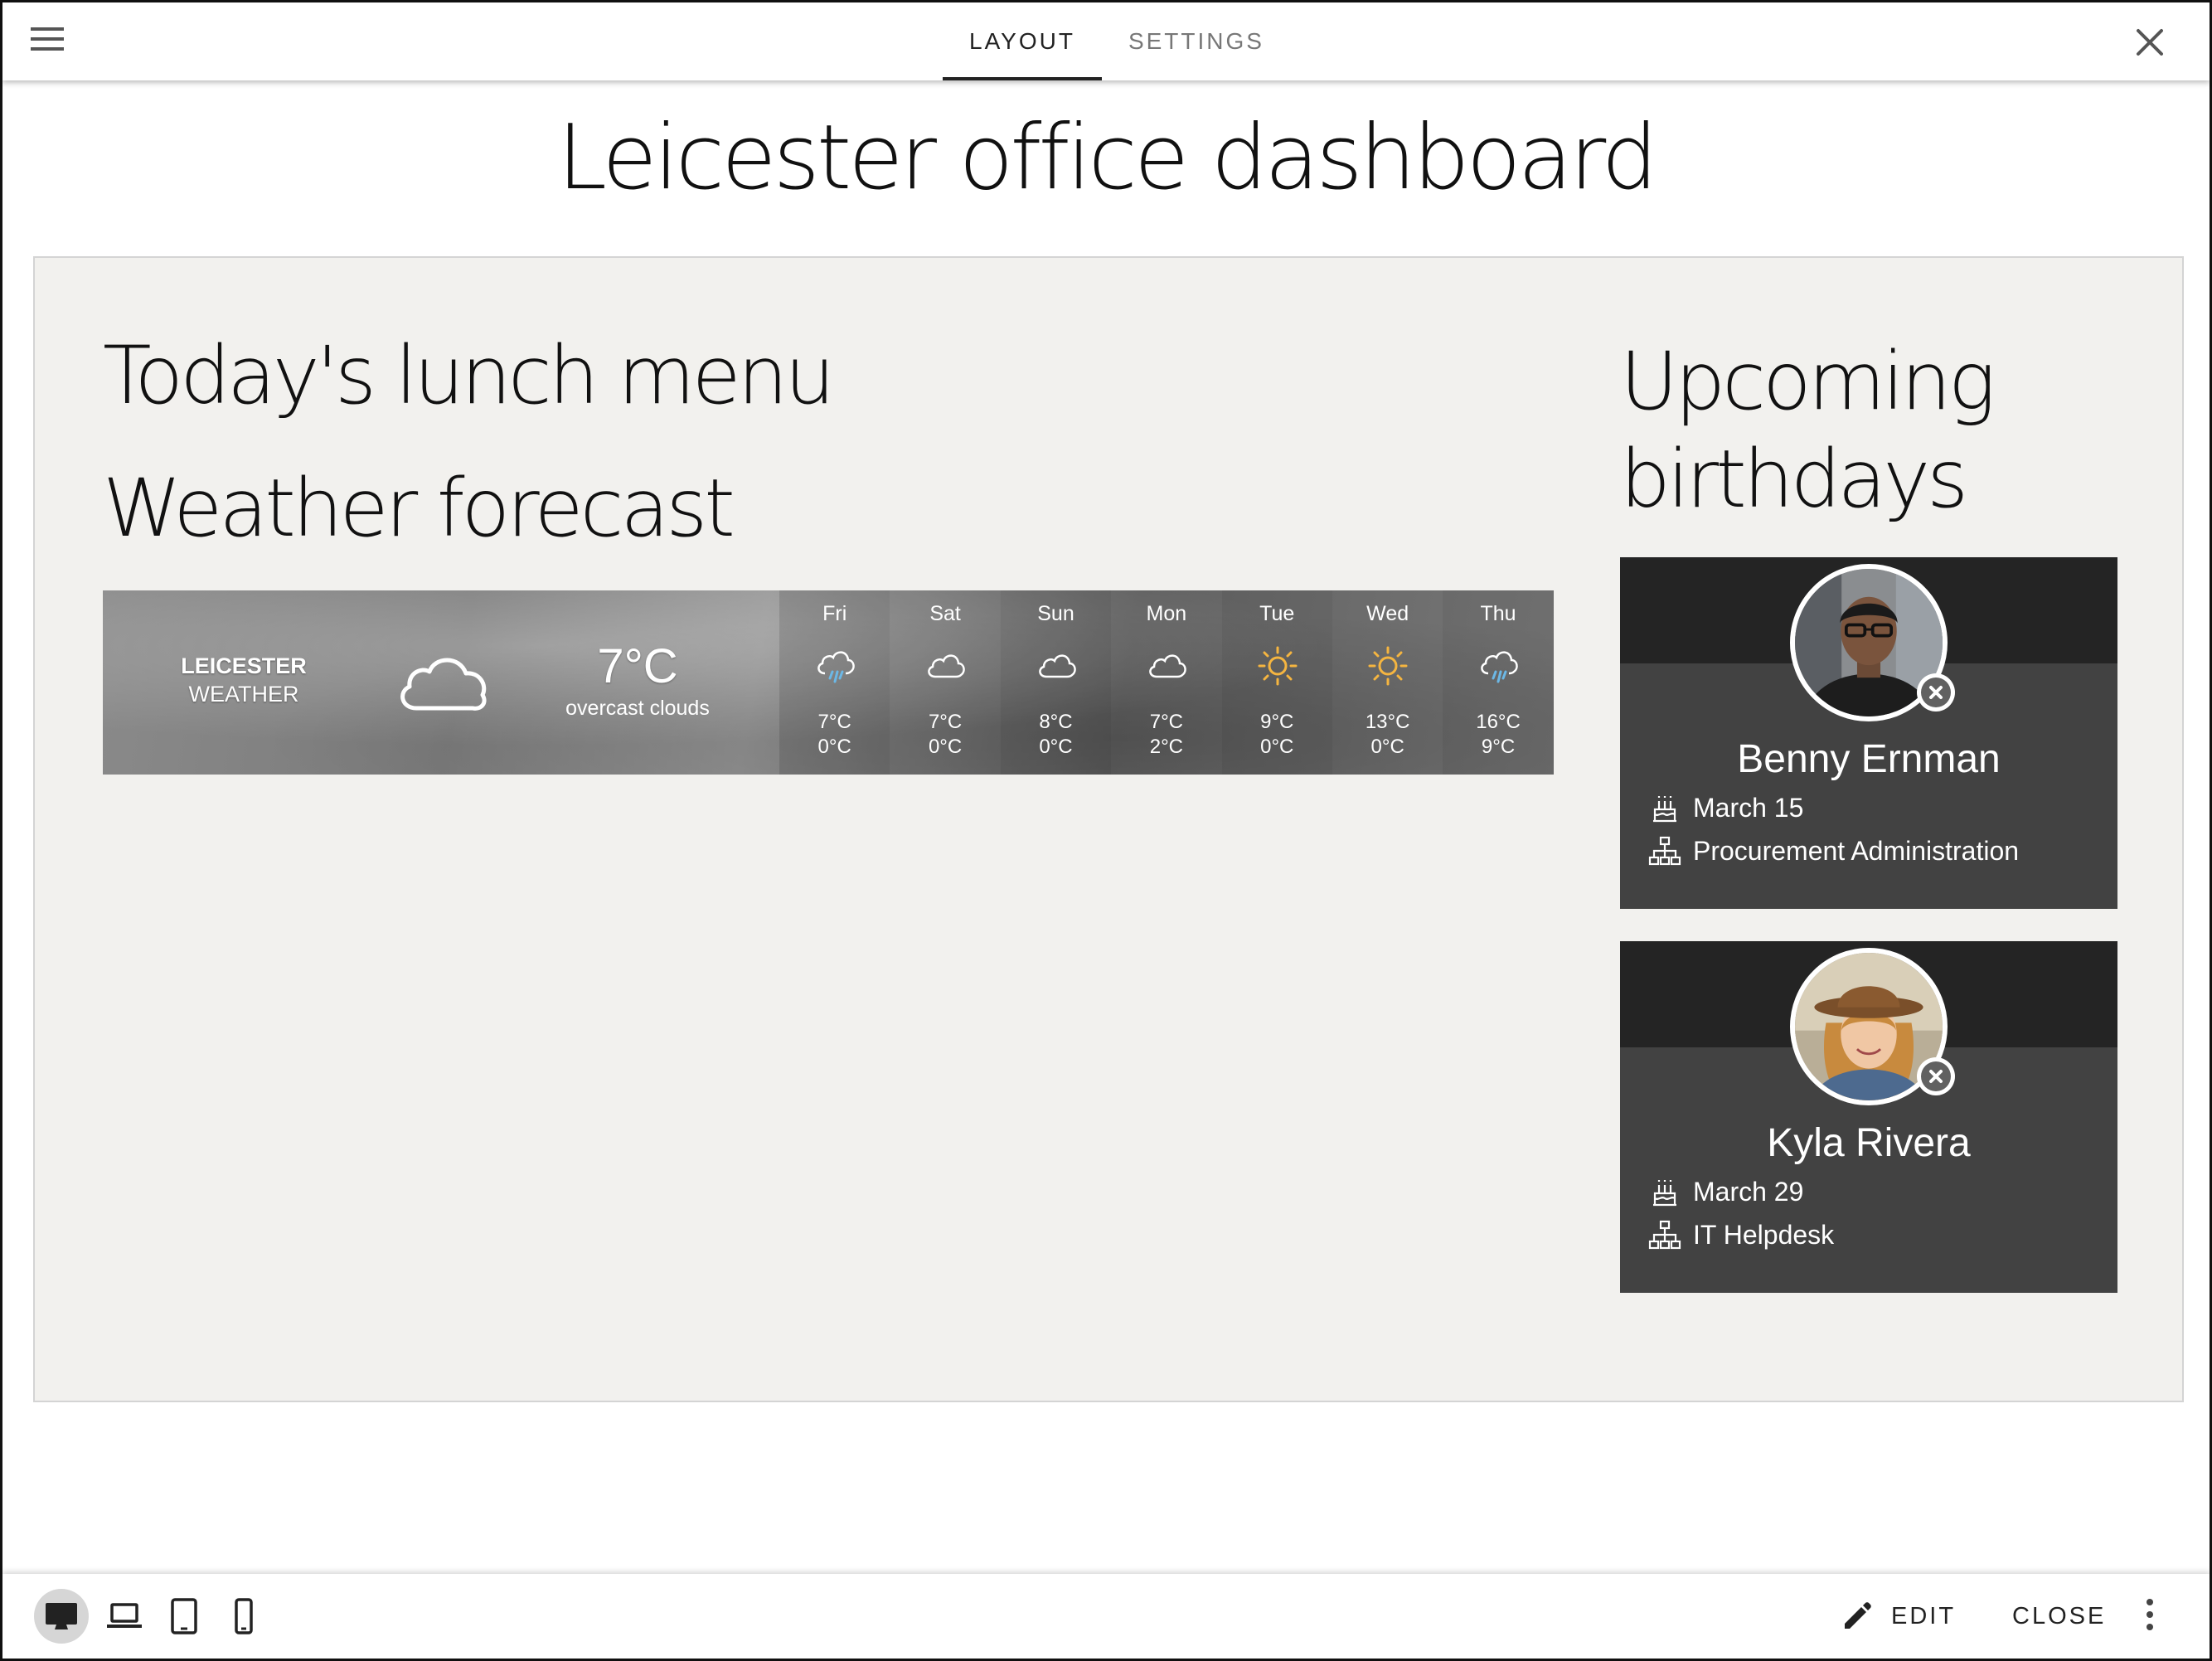 This screenshot has width=2212, height=1661. Describe the element at coordinates (1869, 1143) in the screenshot. I see `person-name: Kyla Rivera` at that location.